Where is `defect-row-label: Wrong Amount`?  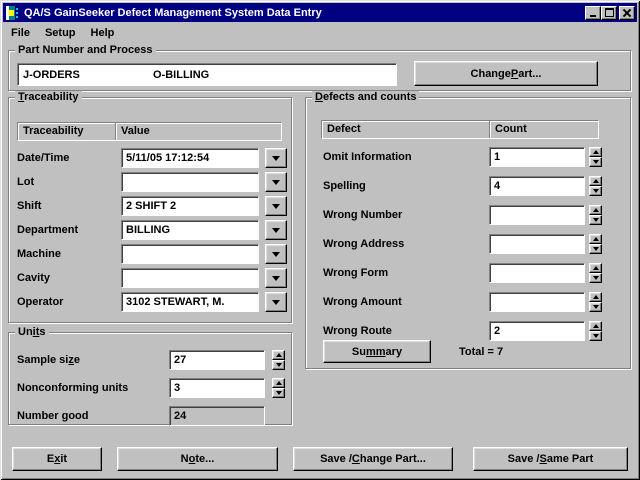
defect-row-label: Wrong Amount is located at coordinates (362, 302).